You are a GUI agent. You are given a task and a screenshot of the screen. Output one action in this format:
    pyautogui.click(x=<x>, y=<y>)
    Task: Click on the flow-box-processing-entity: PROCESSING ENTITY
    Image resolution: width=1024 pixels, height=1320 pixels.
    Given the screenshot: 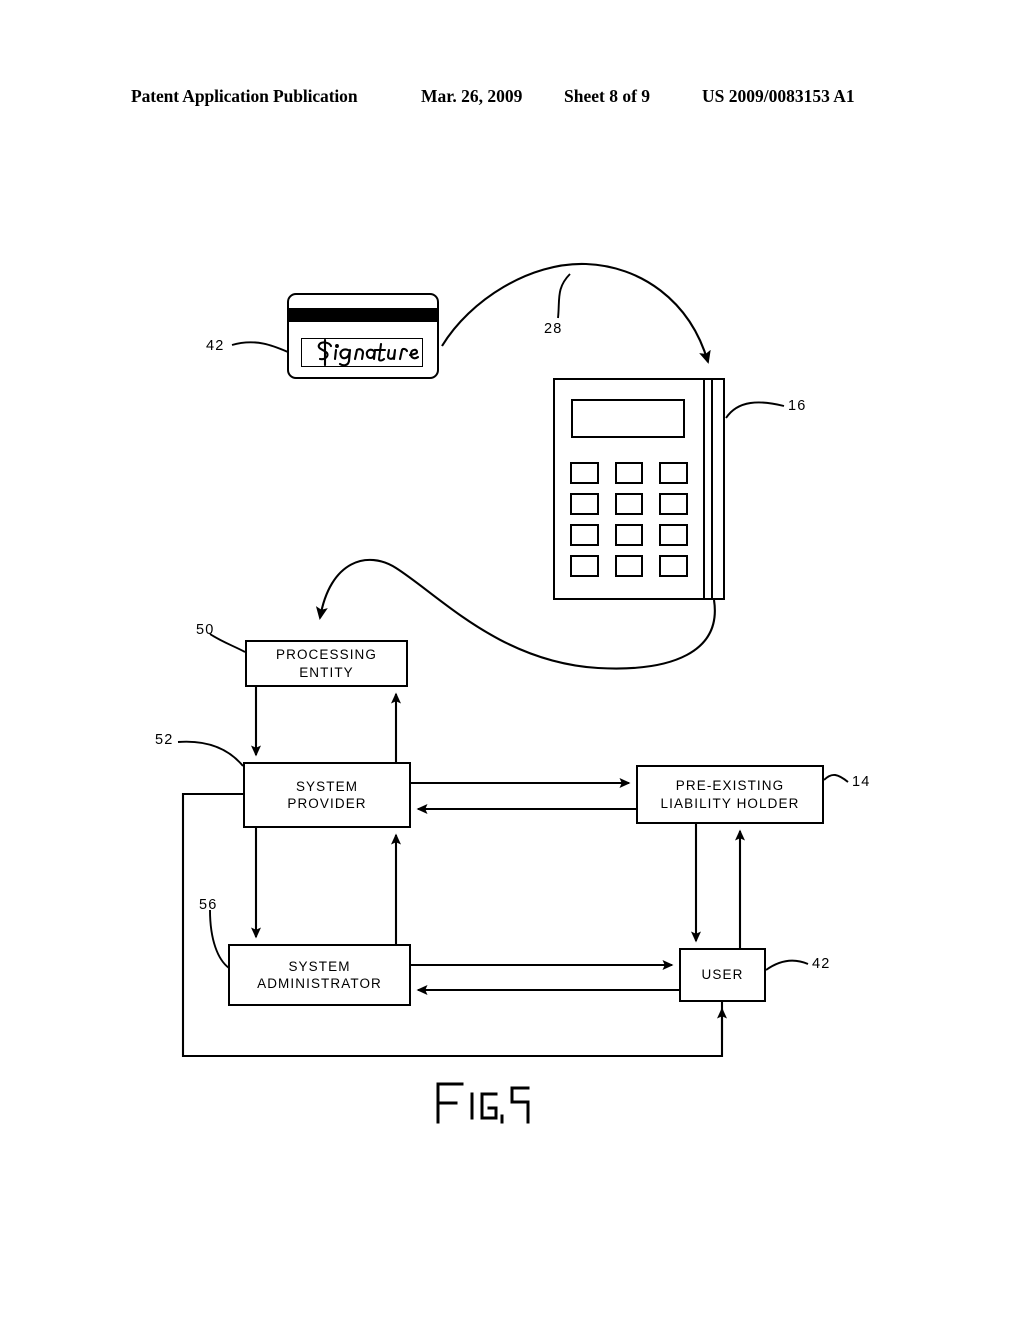 What is the action you would take?
    pyautogui.click(x=326, y=663)
    